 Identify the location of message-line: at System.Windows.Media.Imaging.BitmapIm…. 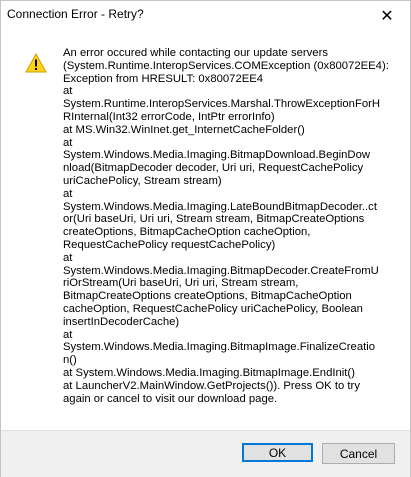
(209, 372).